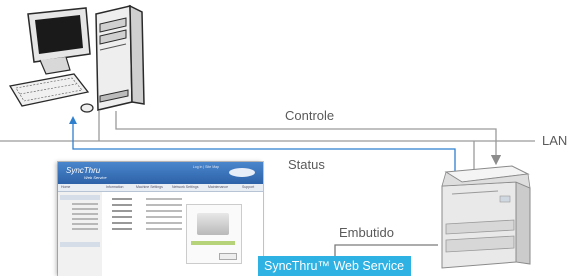 Image resolution: width=577 pixels, height=276 pixels. What do you see at coordinates (205, 167) in the screenshot?
I see `thumbnail-header-link: Log in | Site Map` at bounding box center [205, 167].